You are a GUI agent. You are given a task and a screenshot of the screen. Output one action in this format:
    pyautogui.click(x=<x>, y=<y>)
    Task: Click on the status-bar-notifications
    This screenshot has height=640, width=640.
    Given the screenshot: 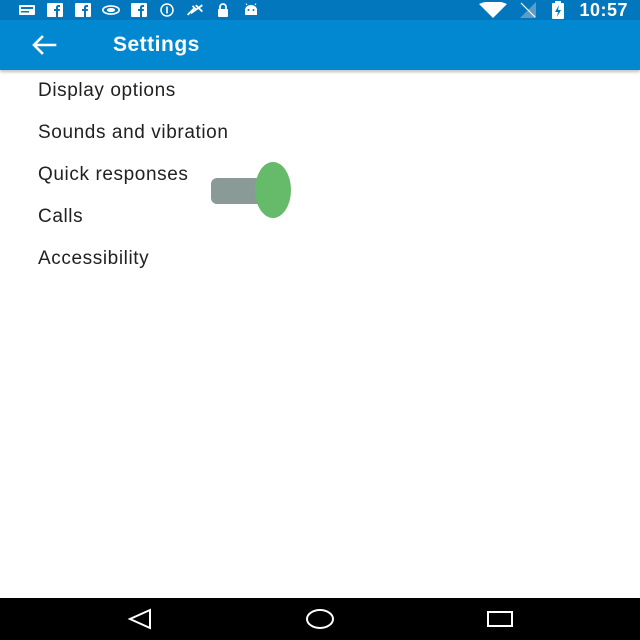 What is the action you would take?
    pyautogui.click(x=139, y=10)
    